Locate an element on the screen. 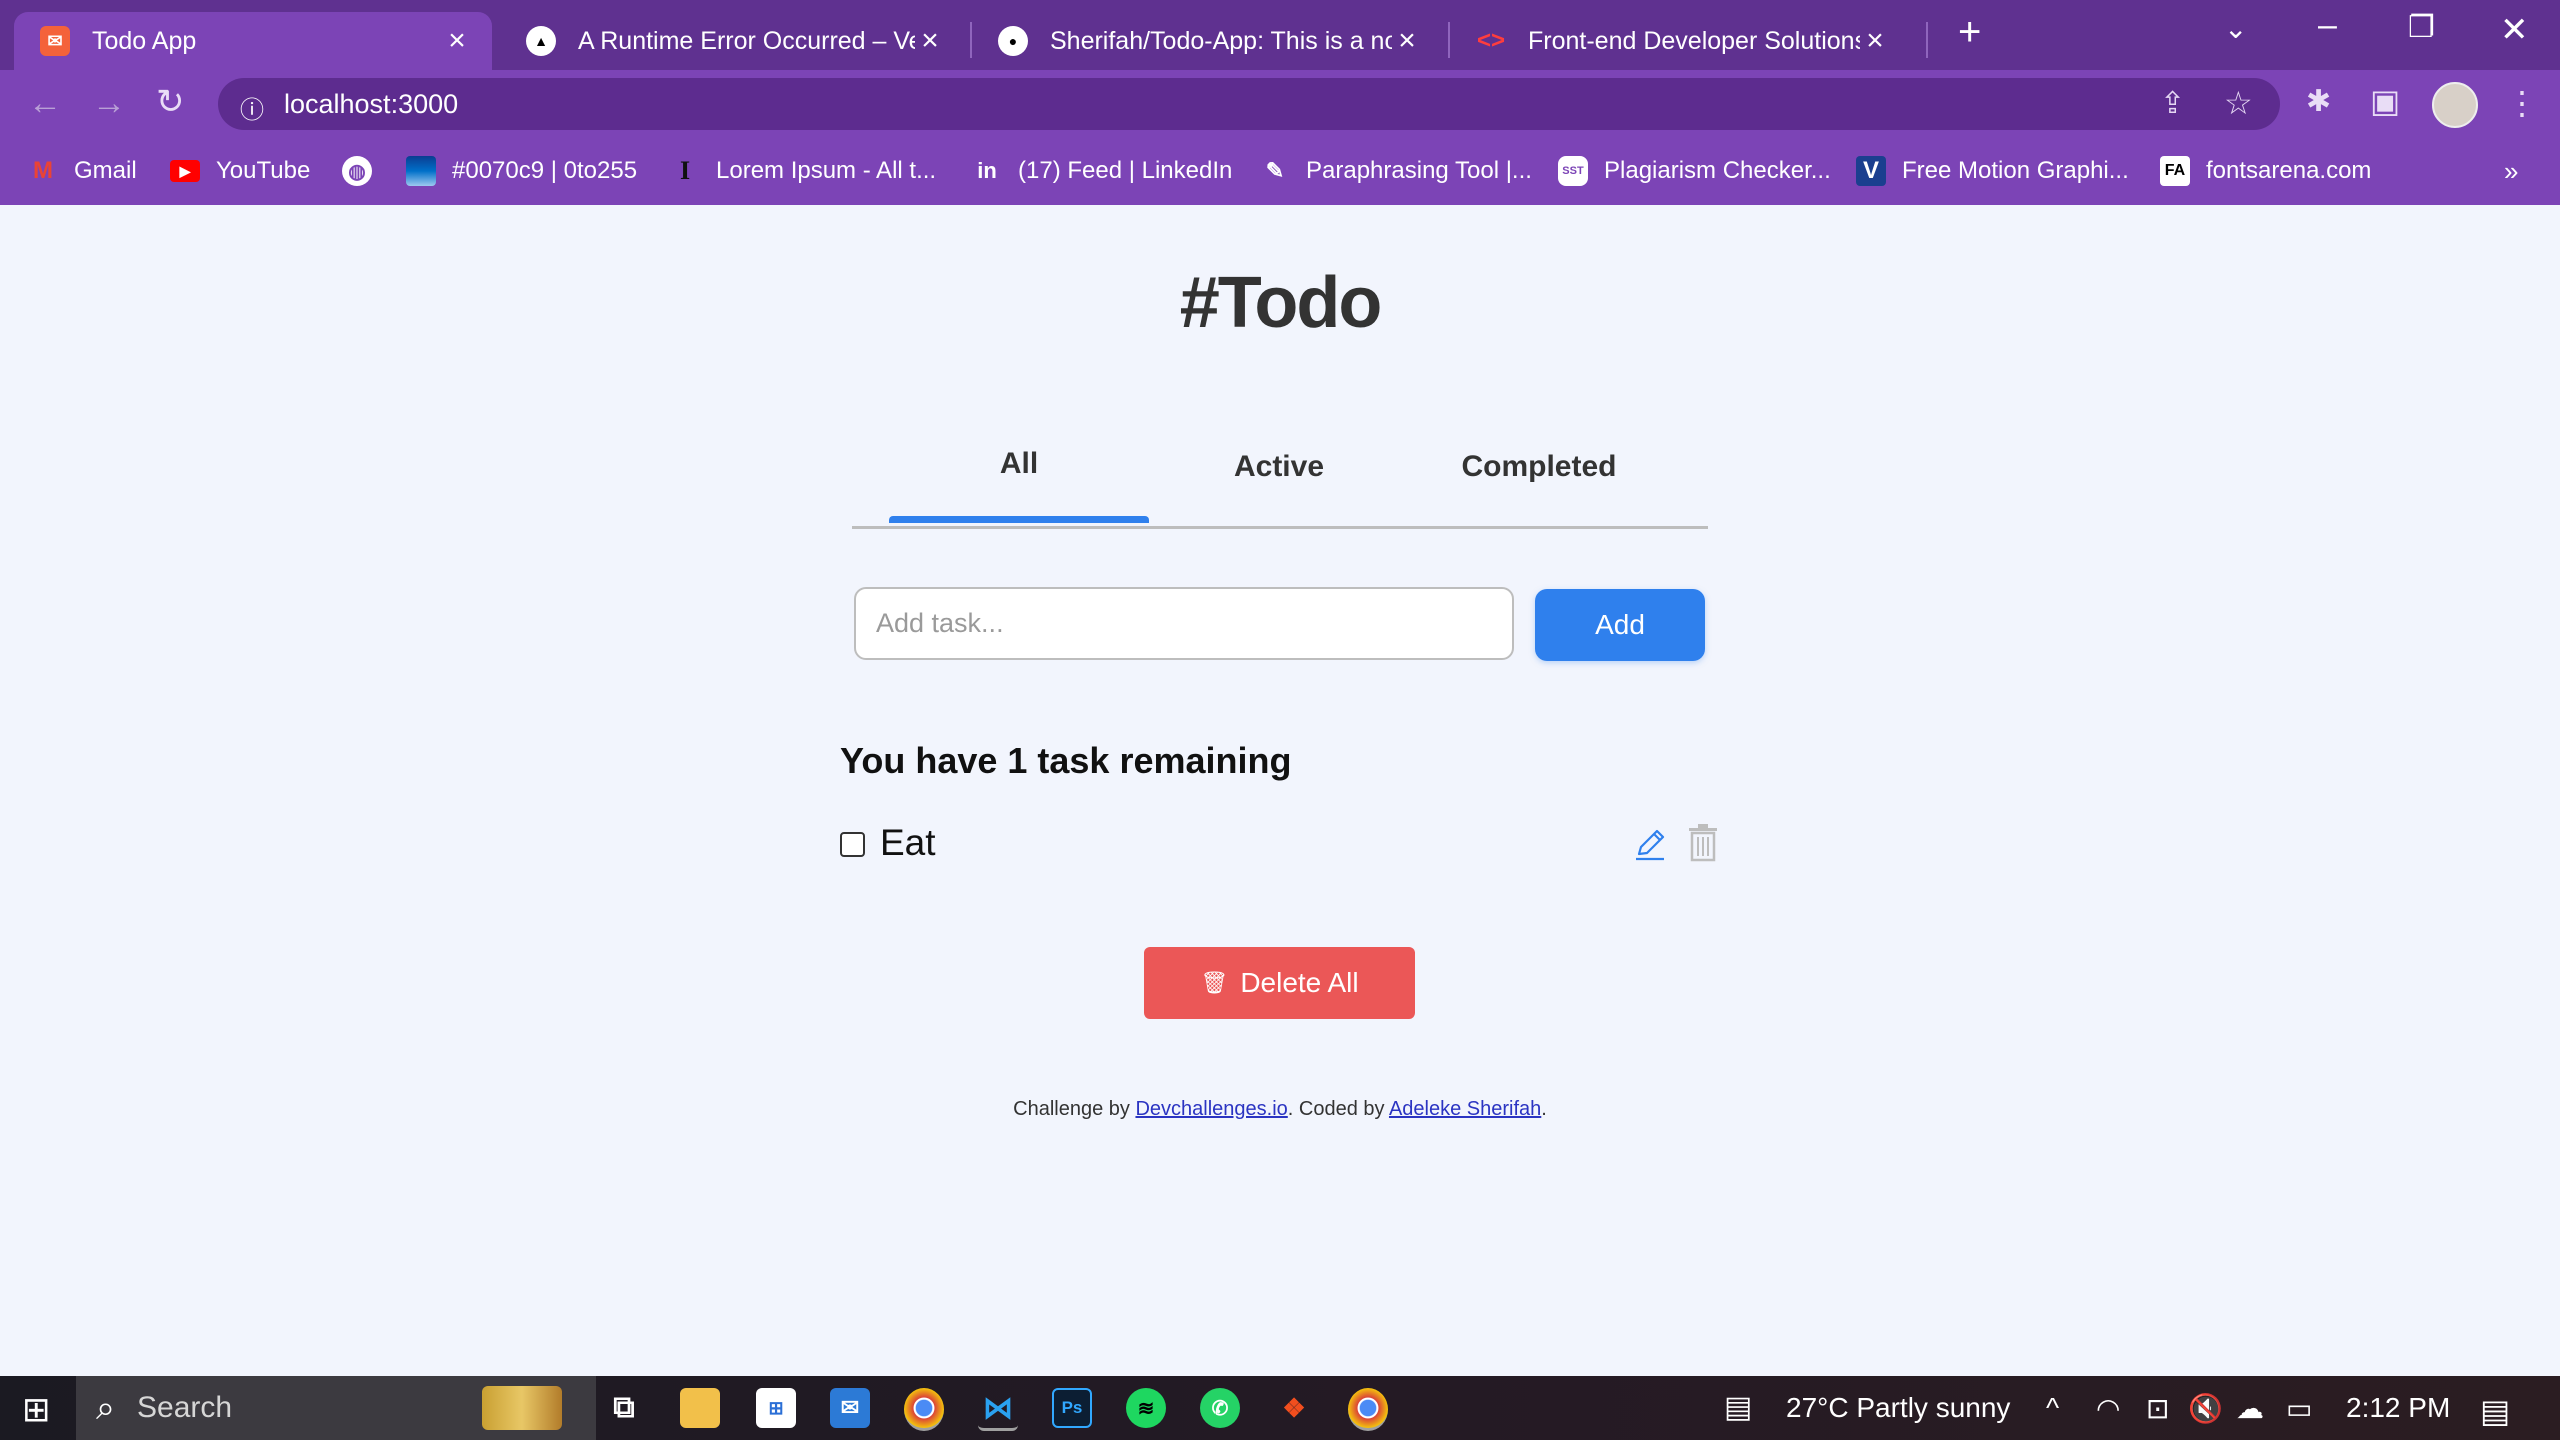 This screenshot has height=1440, width=2560. task-checkbox is located at coordinates (852, 844).